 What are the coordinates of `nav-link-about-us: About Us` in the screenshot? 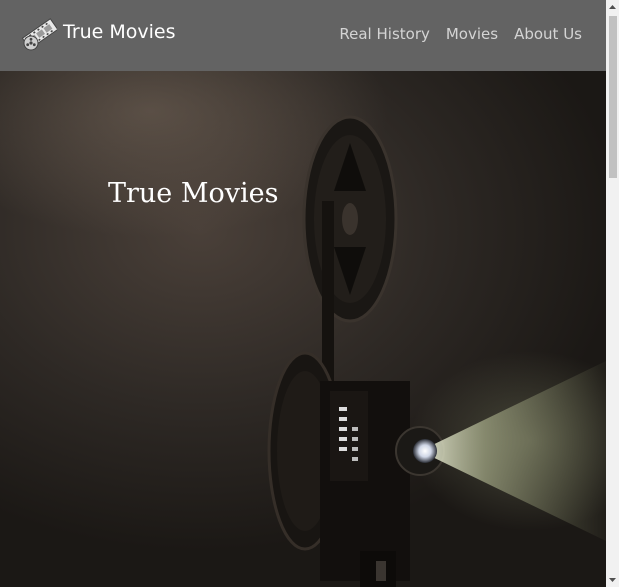 It's located at (548, 34).